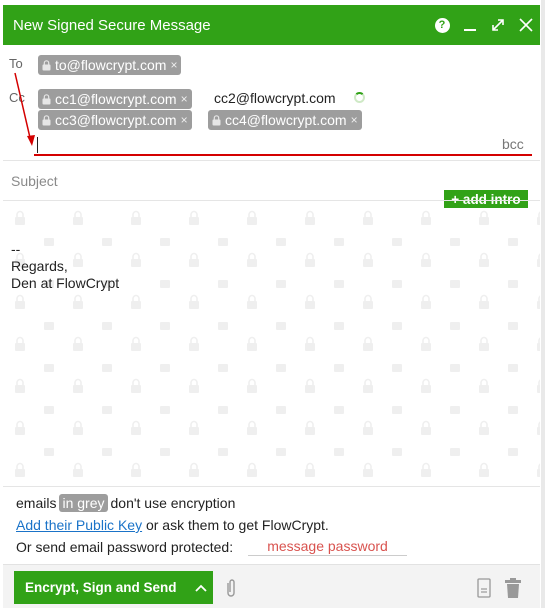  I want to click on help-icon: ?, so click(442, 25).